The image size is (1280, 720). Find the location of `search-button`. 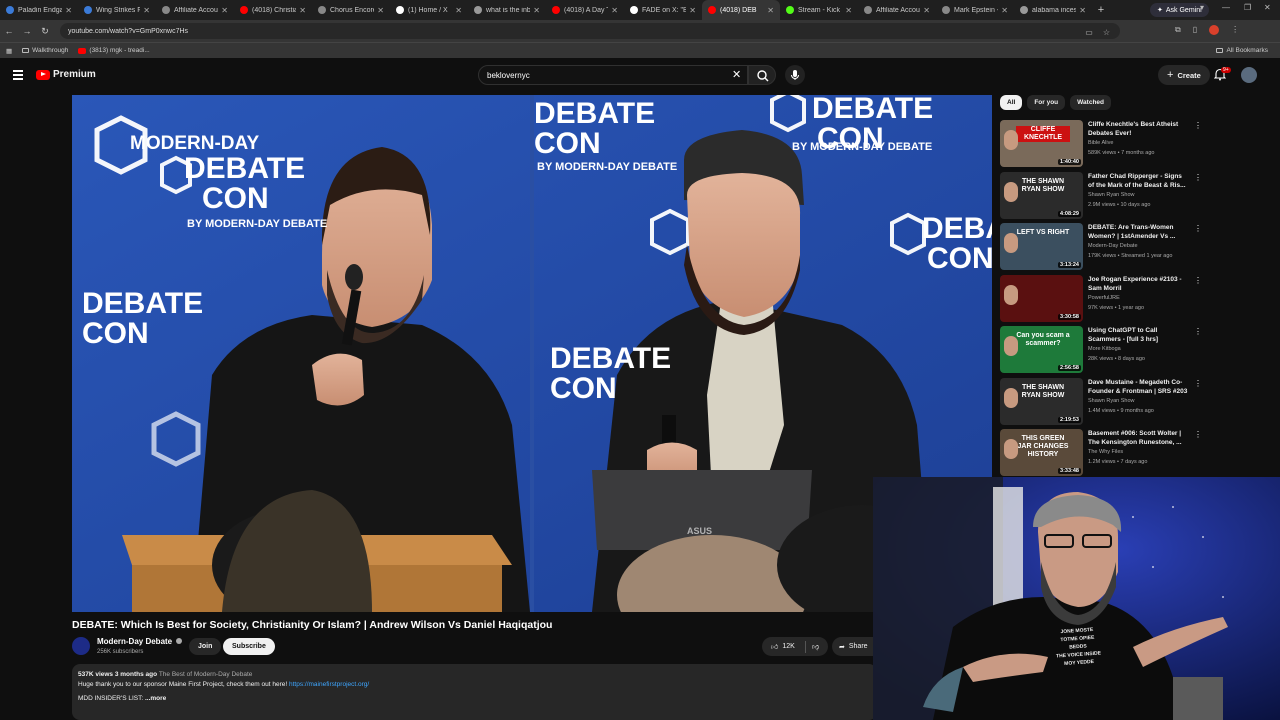

search-button is located at coordinates (762, 75).